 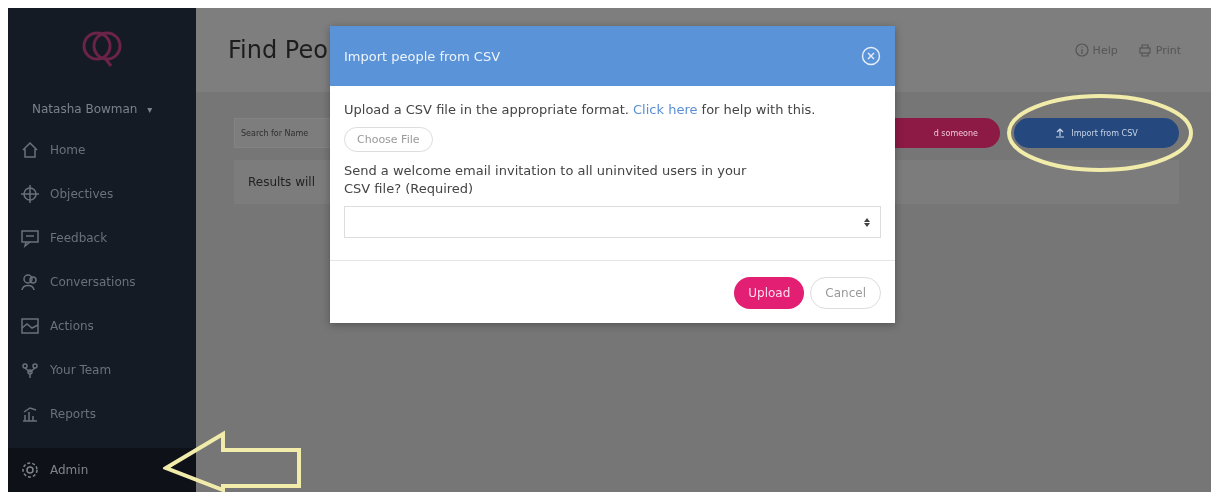 What do you see at coordinates (278, 50) in the screenshot?
I see `page-title: Find Peo` at bounding box center [278, 50].